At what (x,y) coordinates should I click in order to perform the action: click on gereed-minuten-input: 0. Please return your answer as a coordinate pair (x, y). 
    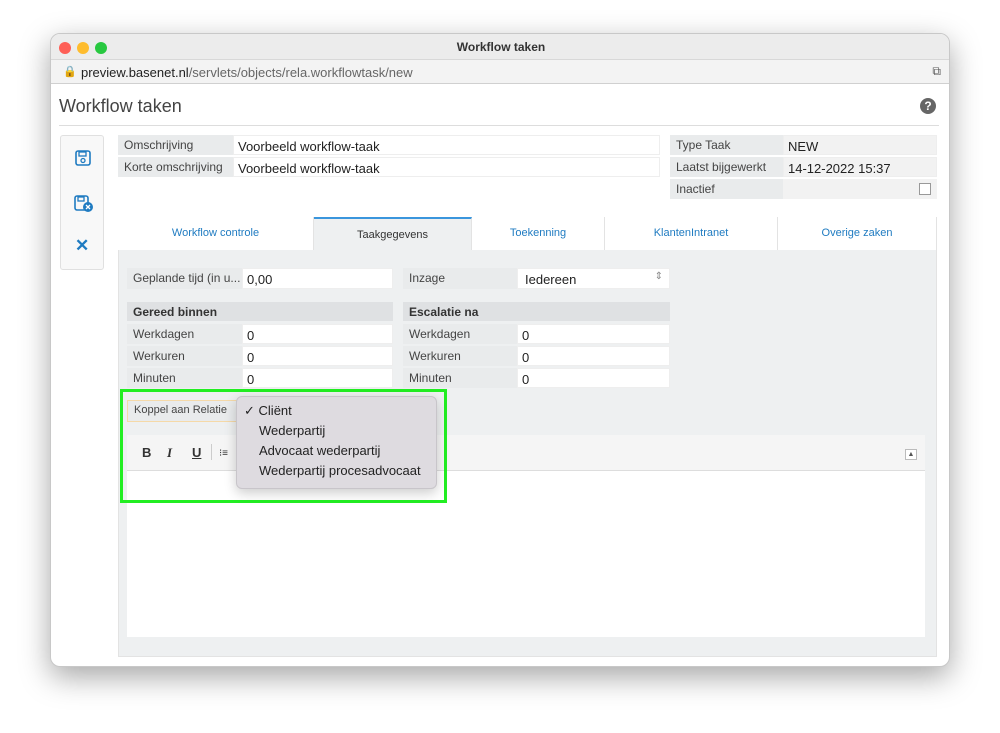
    Looking at the image, I should click on (317, 378).